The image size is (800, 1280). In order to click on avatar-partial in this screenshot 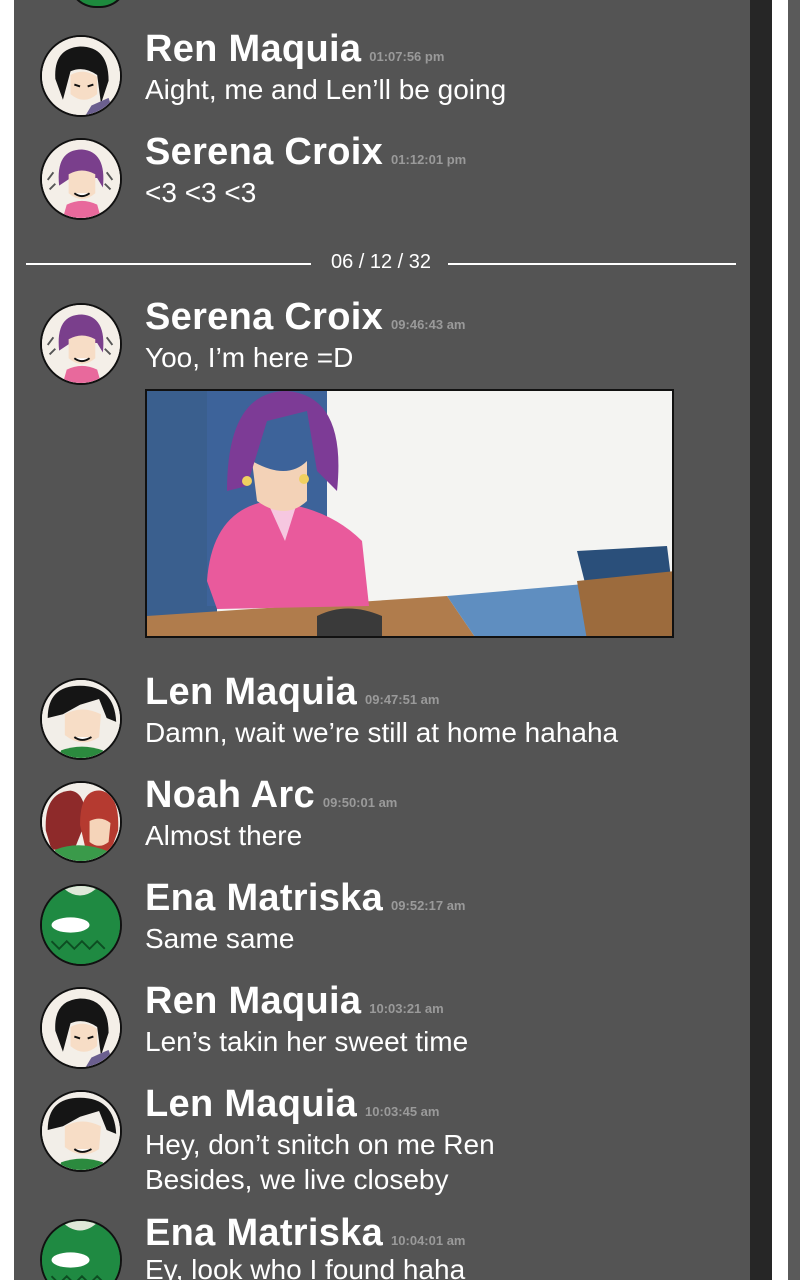, I will do `click(98, 4)`.